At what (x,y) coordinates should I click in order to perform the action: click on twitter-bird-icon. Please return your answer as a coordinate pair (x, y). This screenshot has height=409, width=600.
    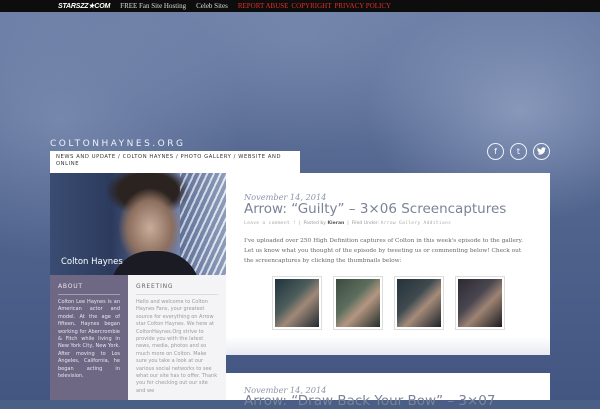
    Looking at the image, I should click on (541, 151).